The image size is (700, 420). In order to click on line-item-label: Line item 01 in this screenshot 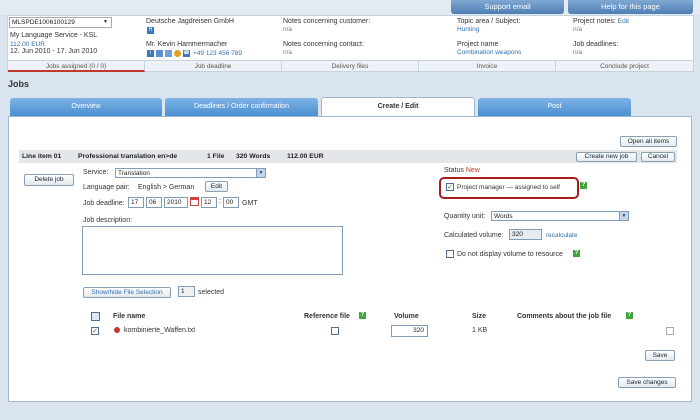, I will do `click(42, 156)`.